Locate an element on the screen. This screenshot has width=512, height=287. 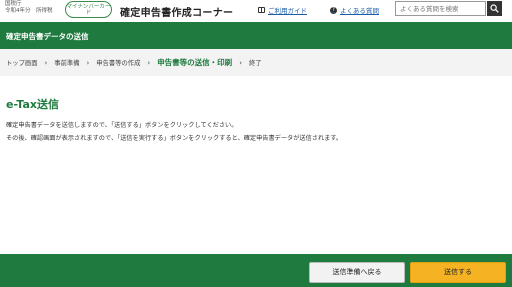
send-button: 送信する is located at coordinates (458, 272).